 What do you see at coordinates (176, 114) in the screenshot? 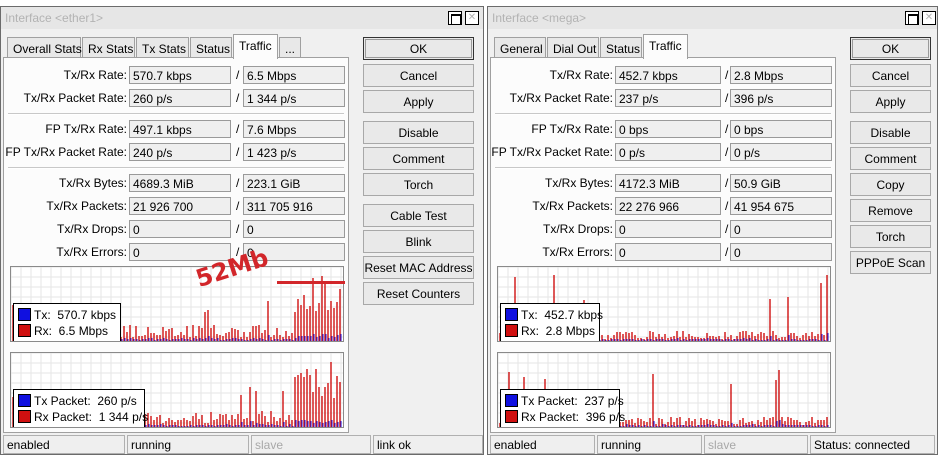
I see `section-divider` at bounding box center [176, 114].